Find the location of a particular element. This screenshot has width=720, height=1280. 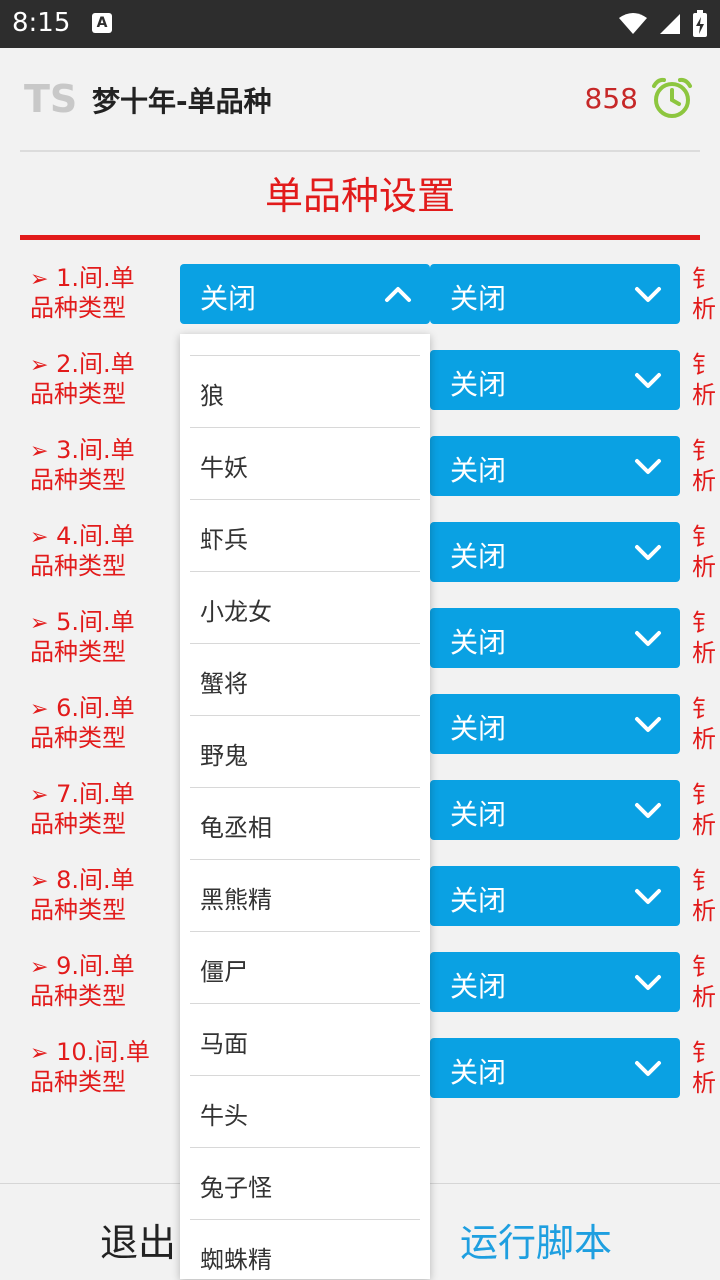

option-label: 小龙女 is located at coordinates (236, 612).